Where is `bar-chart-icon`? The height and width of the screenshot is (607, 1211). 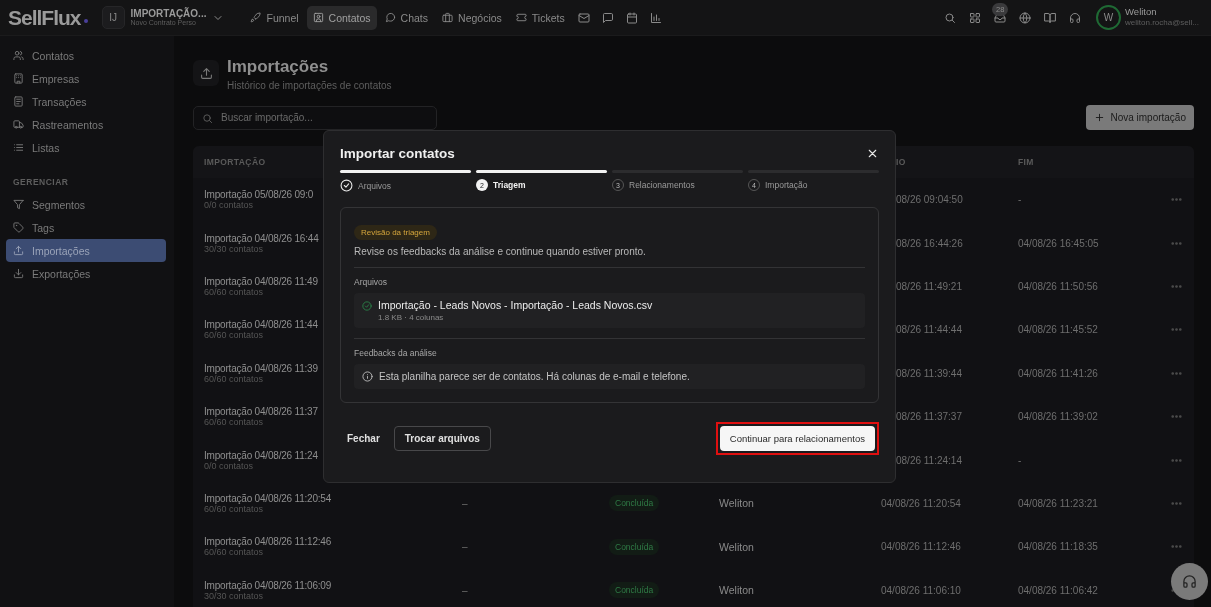
bar-chart-icon is located at coordinates (655, 17).